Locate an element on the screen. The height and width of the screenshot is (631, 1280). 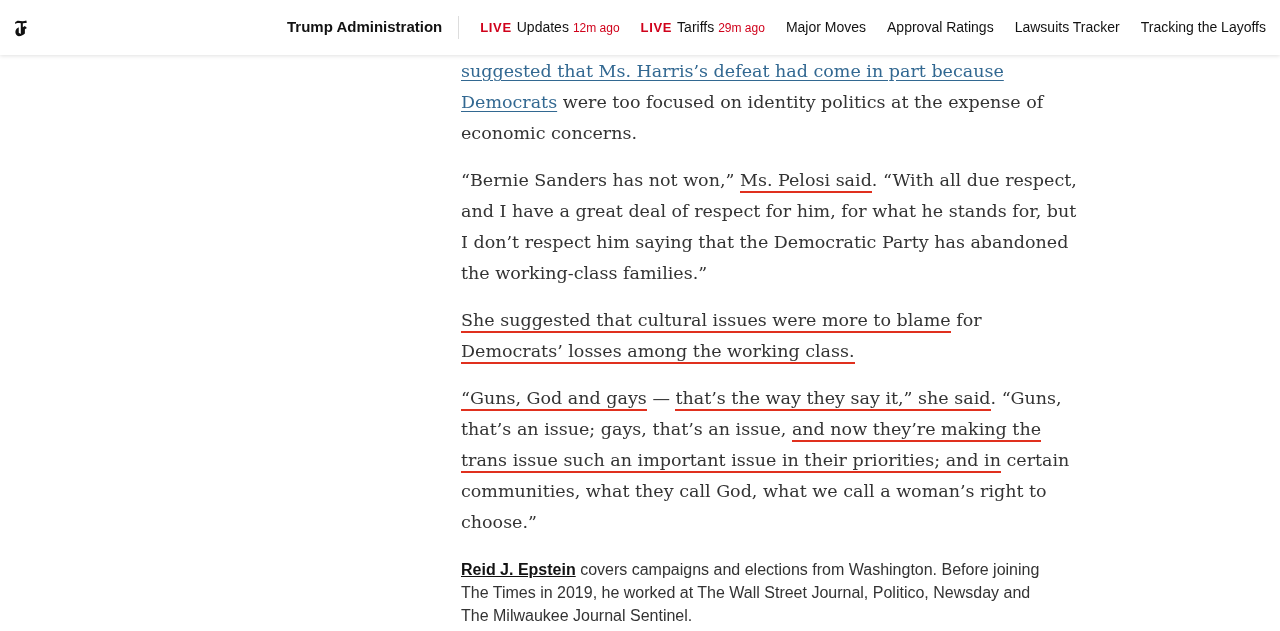
nav-link: Tracking the Layoffs is located at coordinates (1203, 27).